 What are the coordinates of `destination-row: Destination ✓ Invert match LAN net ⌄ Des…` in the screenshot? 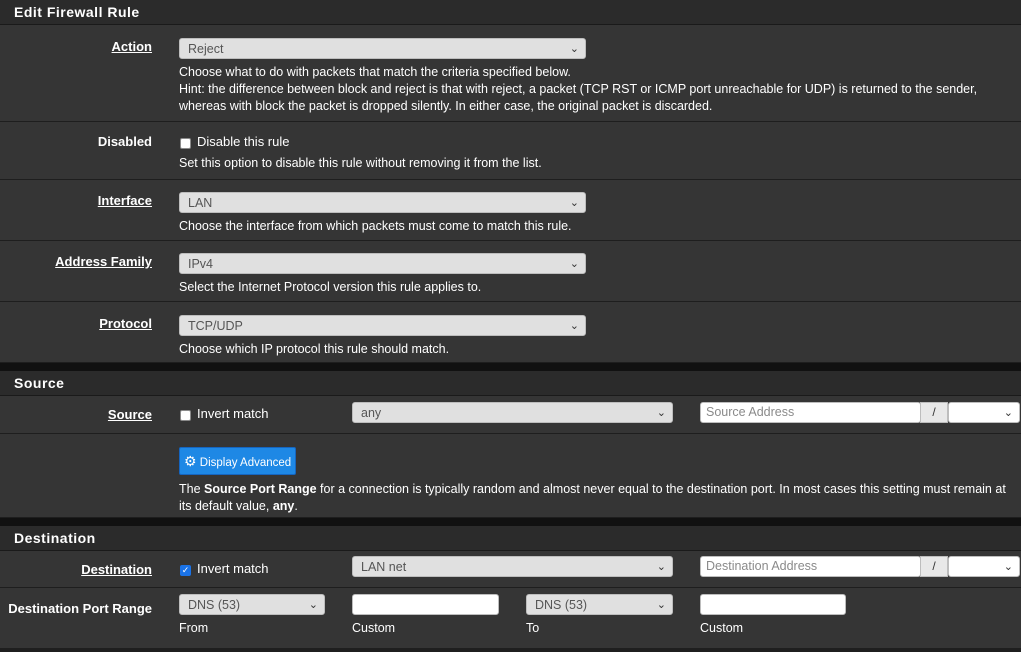 It's located at (510, 569).